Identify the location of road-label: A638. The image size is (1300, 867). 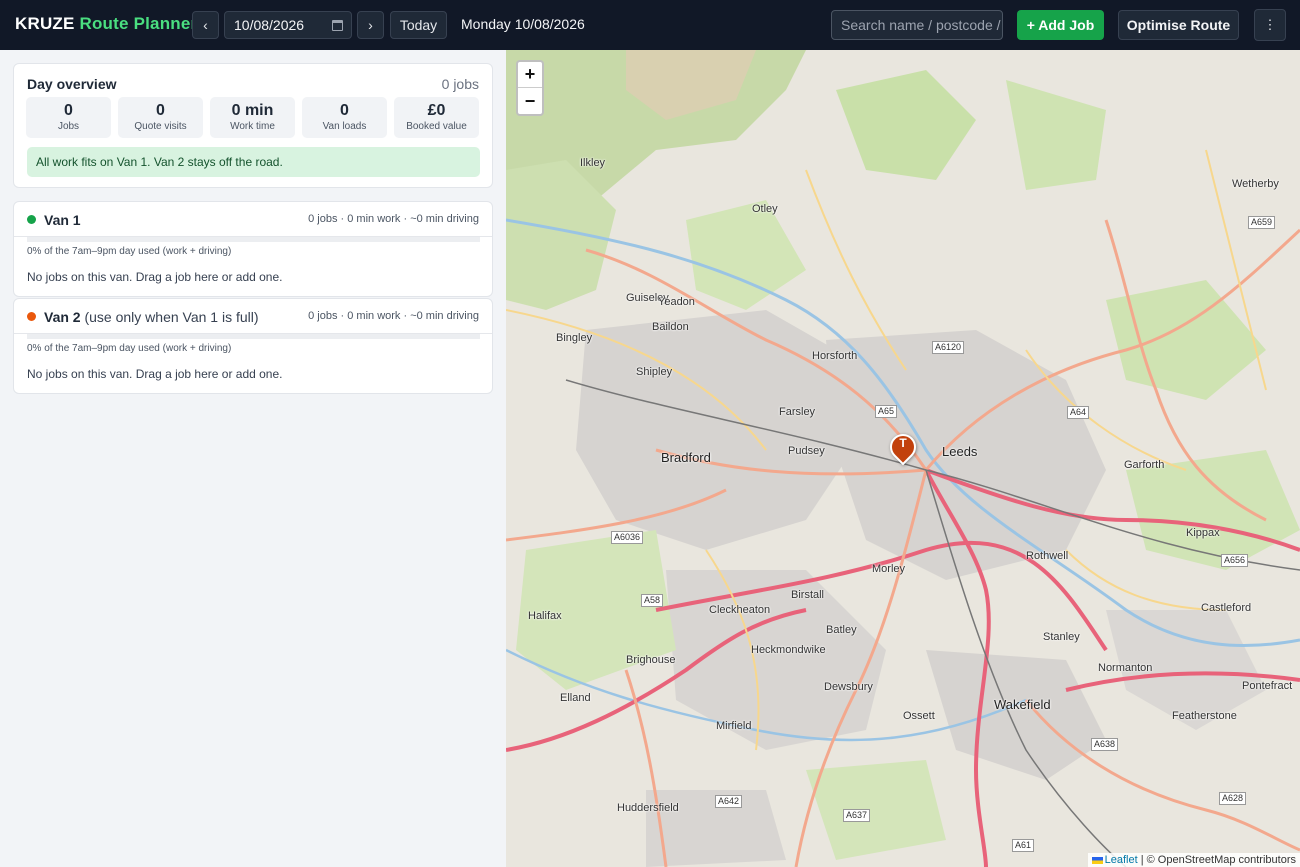
(1105, 744).